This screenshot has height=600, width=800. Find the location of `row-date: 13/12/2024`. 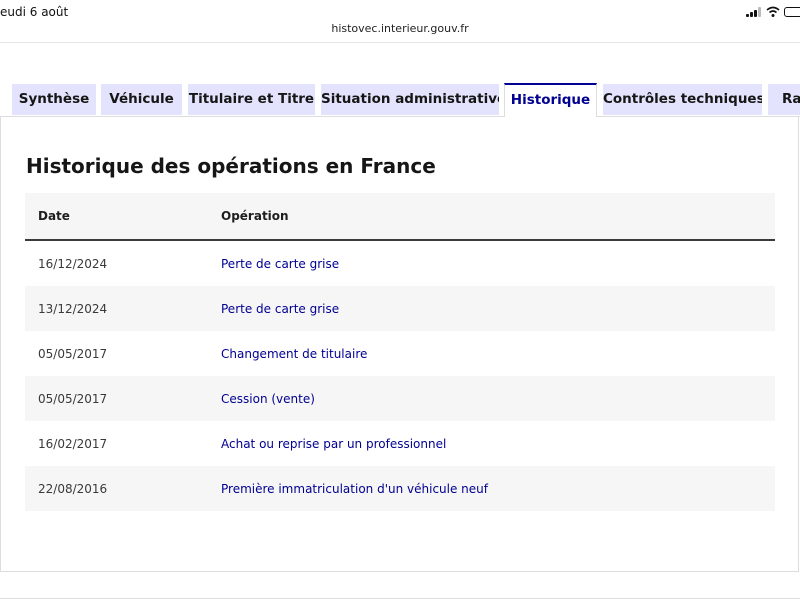

row-date: 13/12/2024 is located at coordinates (73, 309).